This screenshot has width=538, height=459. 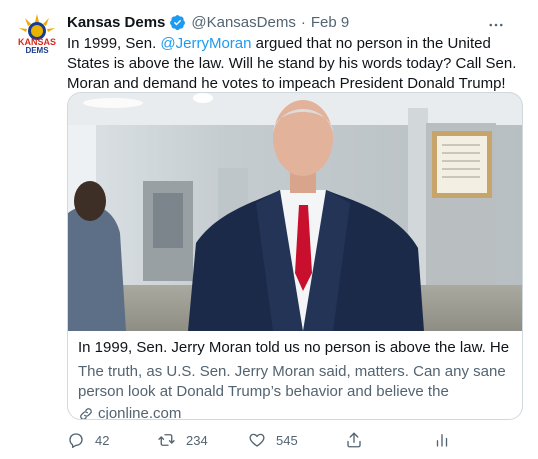 What do you see at coordinates (88, 440) in the screenshot?
I see `reply-button: 42` at bounding box center [88, 440].